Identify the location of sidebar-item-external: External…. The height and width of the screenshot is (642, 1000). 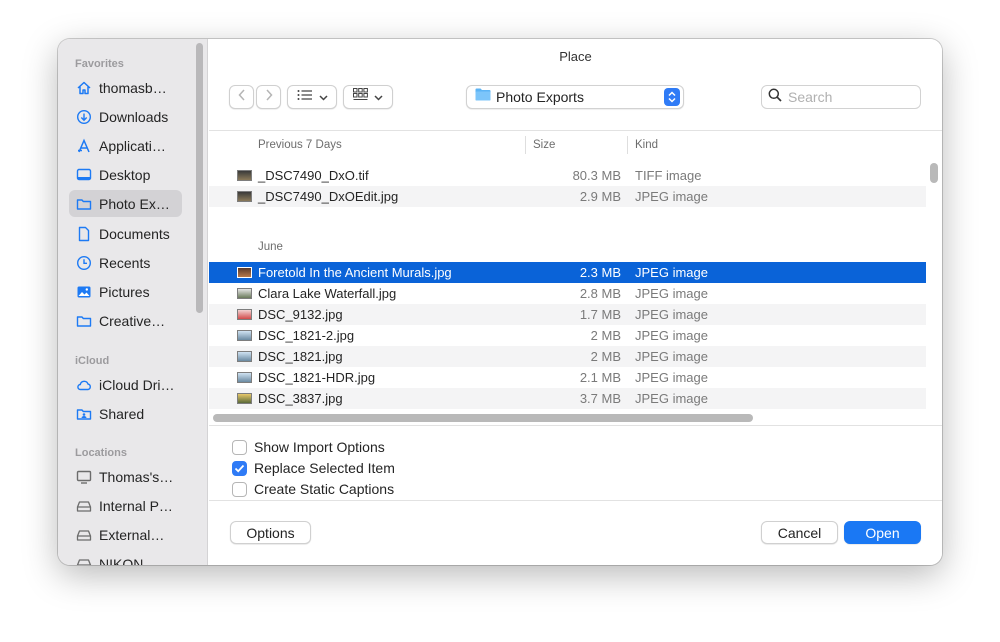
(125, 534).